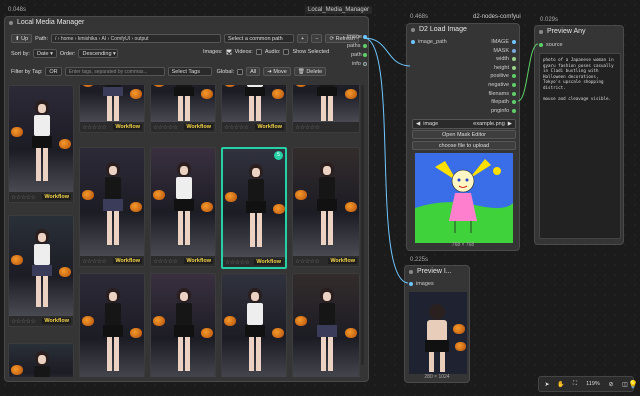 The width and height of the screenshot is (640, 396). What do you see at coordinates (98, 53) in the screenshot?
I see `order-select: Descending ▾` at bounding box center [98, 53].